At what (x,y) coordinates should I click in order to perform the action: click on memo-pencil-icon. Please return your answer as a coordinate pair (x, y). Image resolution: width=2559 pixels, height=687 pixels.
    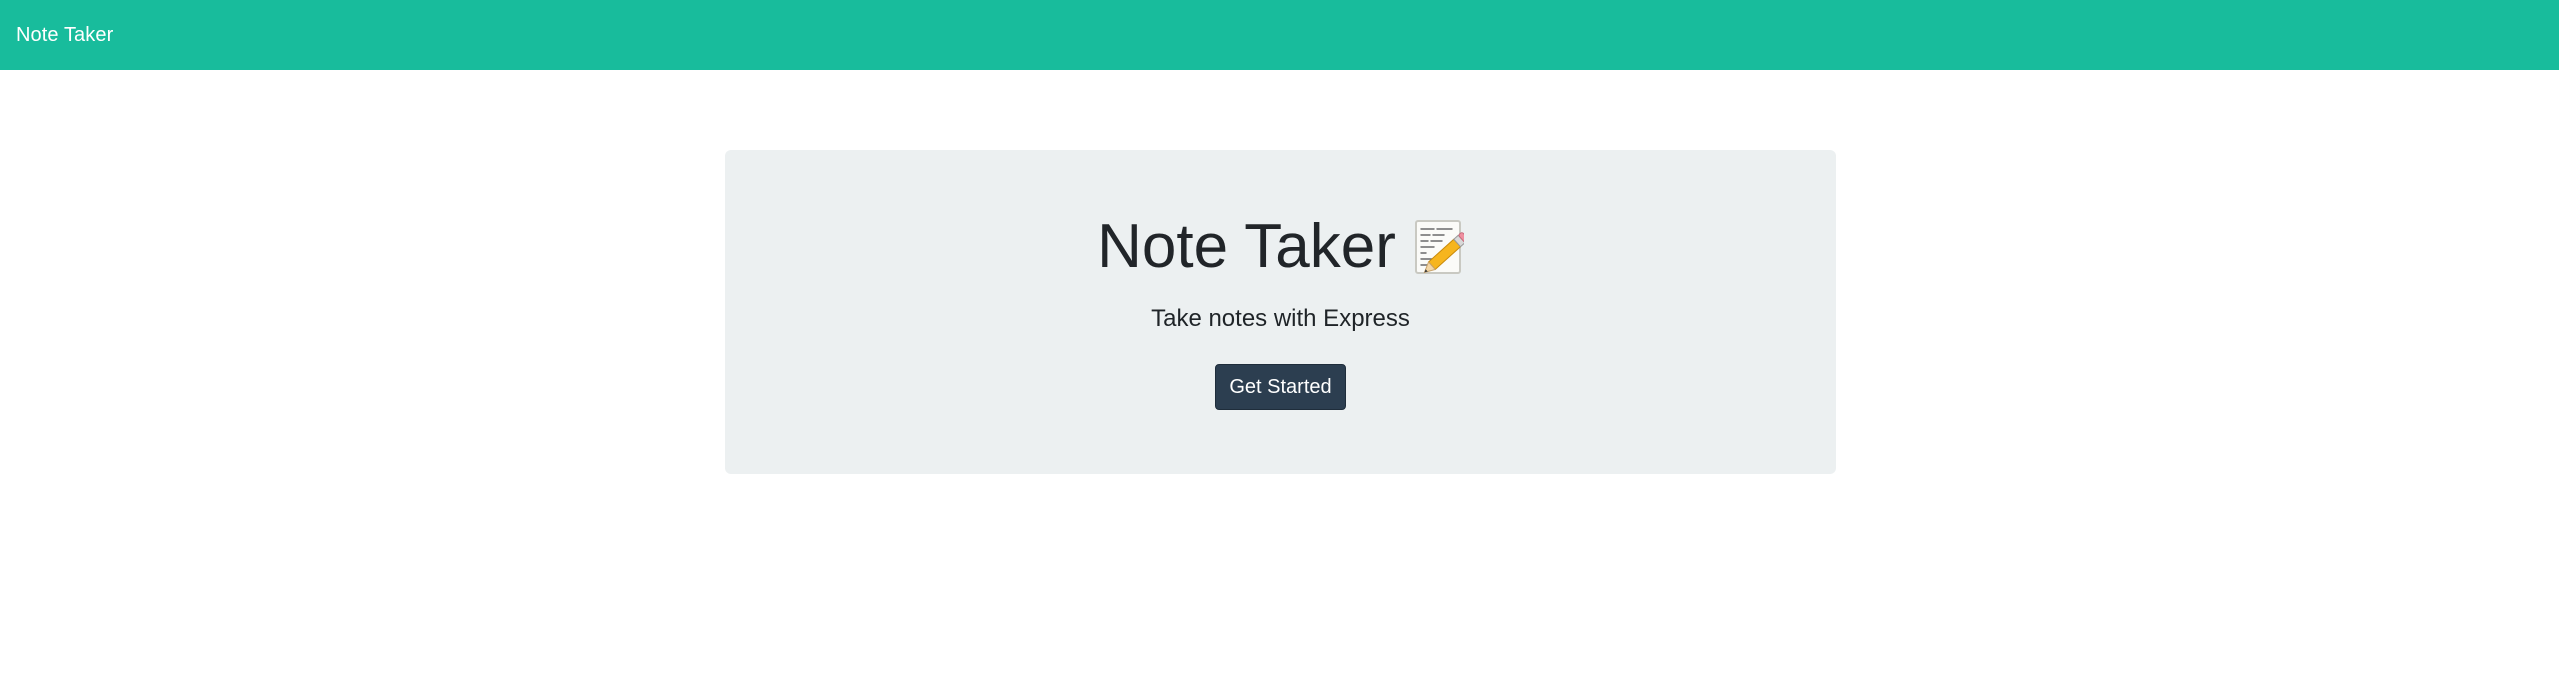
    Looking at the image, I should click on (1441, 247).